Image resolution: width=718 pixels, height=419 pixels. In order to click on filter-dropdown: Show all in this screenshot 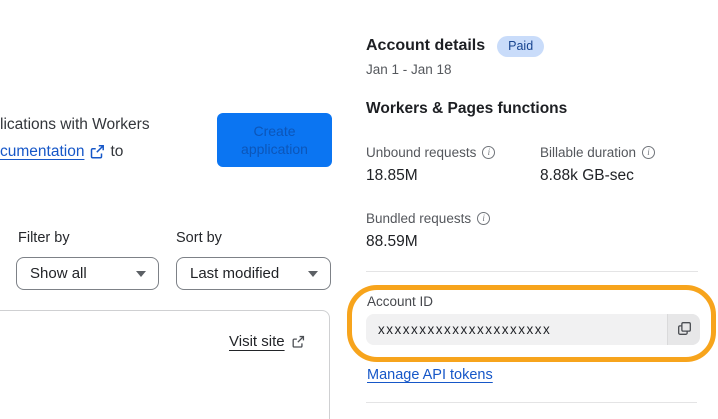, I will do `click(87, 273)`.